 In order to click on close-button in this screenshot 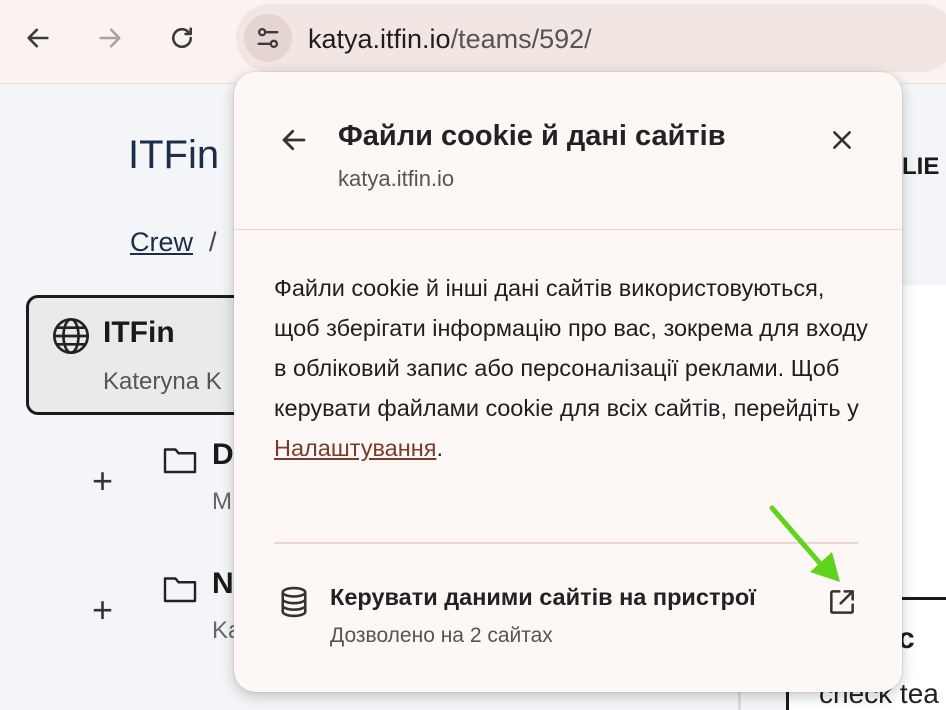, I will do `click(842, 140)`.